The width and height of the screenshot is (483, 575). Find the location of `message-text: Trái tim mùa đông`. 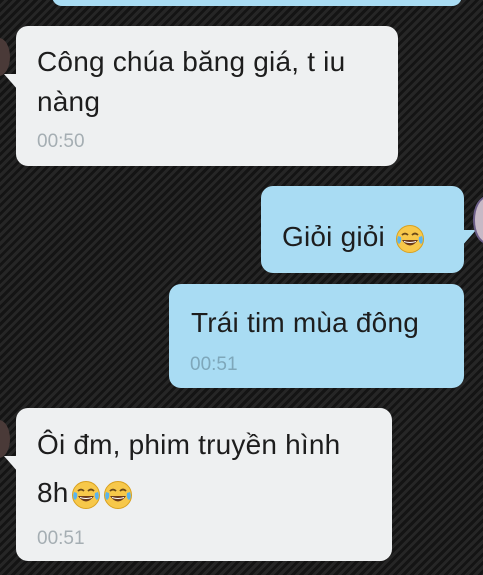

message-text: Trái tim mùa đông is located at coordinates (305, 322).